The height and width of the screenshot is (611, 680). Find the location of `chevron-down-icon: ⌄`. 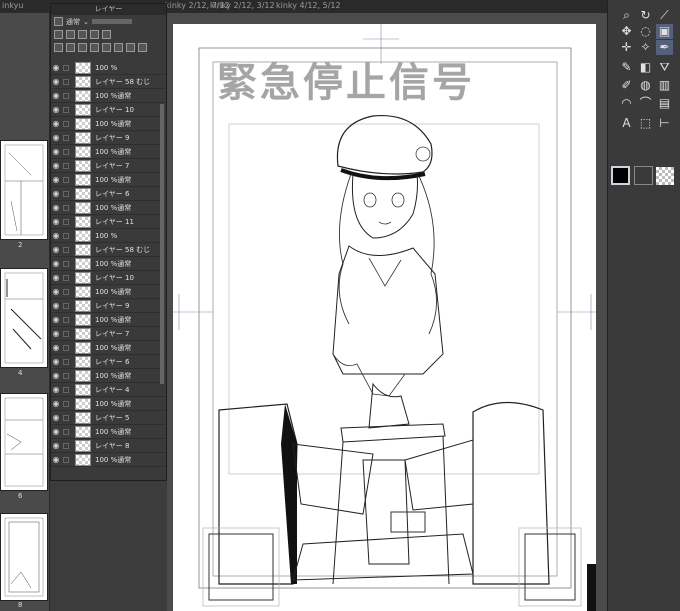

chevron-down-icon: ⌄ is located at coordinates (86, 22).